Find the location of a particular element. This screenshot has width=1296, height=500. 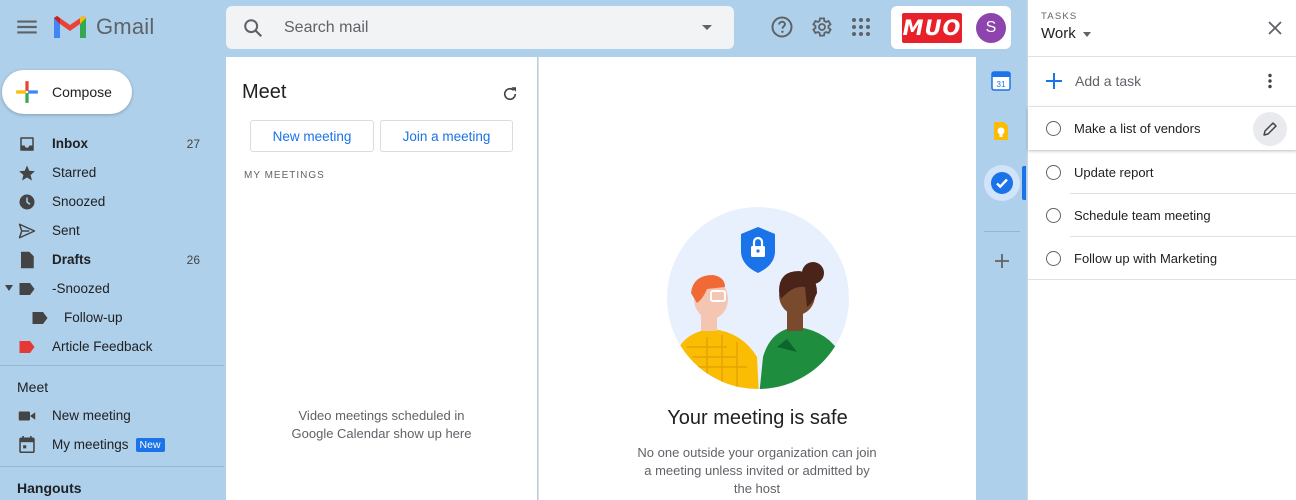

calendar-day: 31 is located at coordinates (1001, 84).